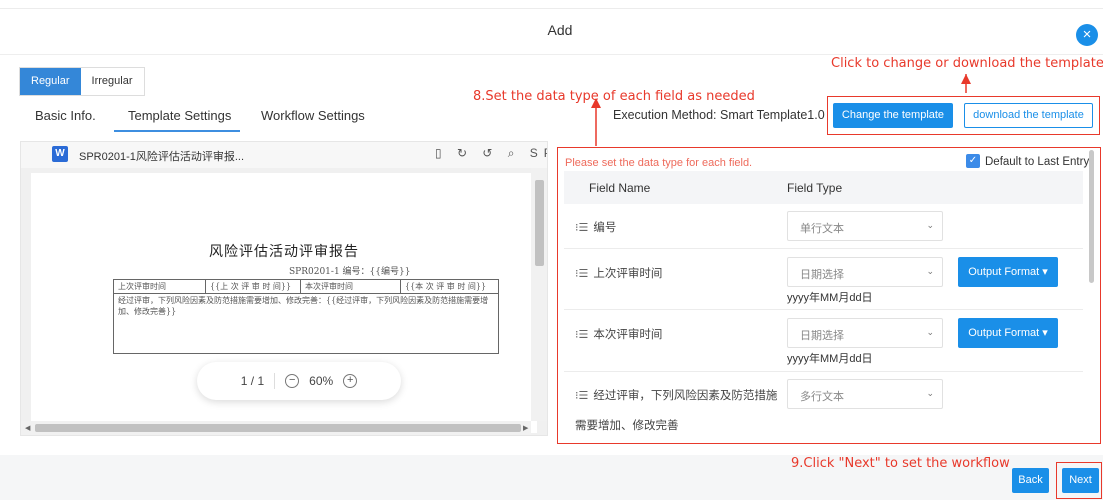 This screenshot has width=1103, height=500. I want to click on scroll-right-icon: ▶, so click(525, 428).